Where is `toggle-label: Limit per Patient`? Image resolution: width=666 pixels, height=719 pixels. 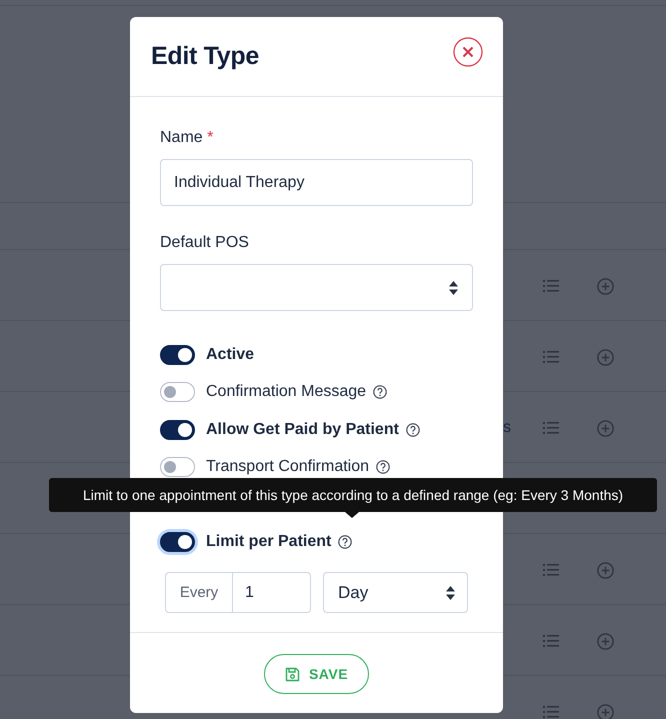
toggle-label: Limit per Patient is located at coordinates (269, 542).